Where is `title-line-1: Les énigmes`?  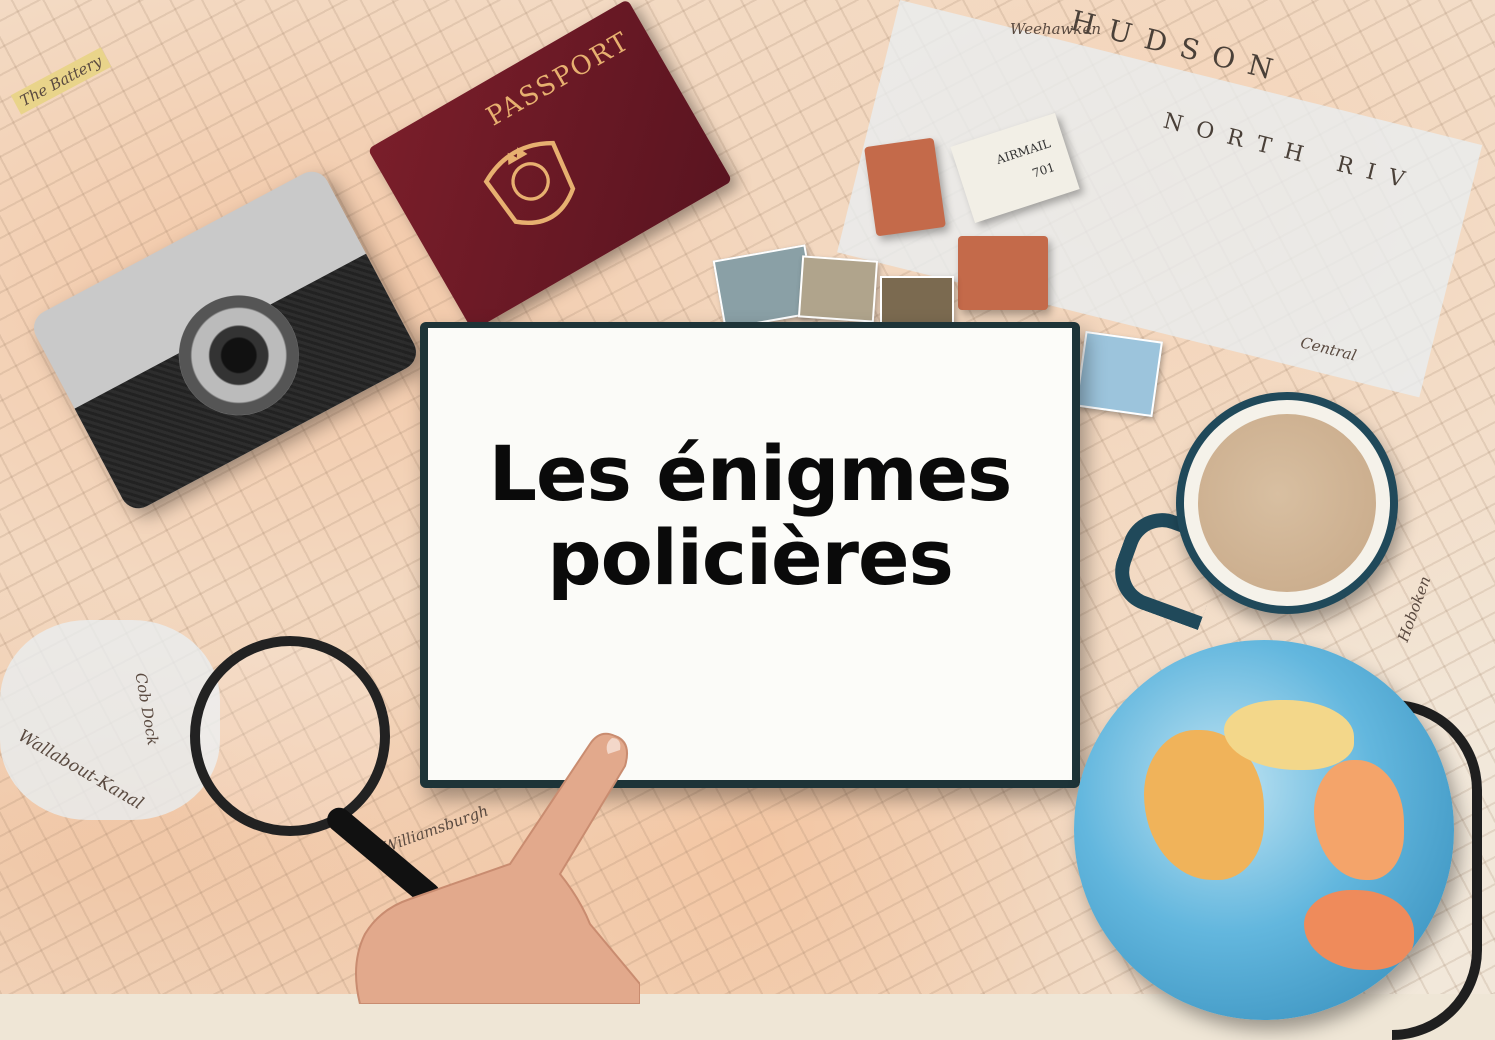
title-line-1: Les énigmes is located at coordinates (750, 473).